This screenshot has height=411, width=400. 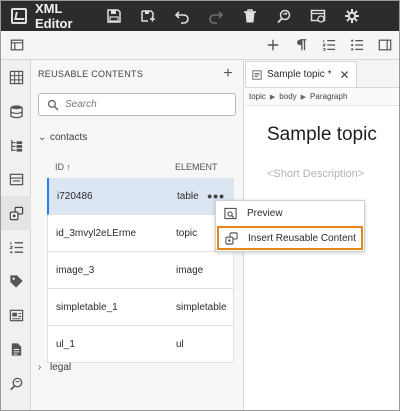 I want to click on redo-icon, so click(x=216, y=16).